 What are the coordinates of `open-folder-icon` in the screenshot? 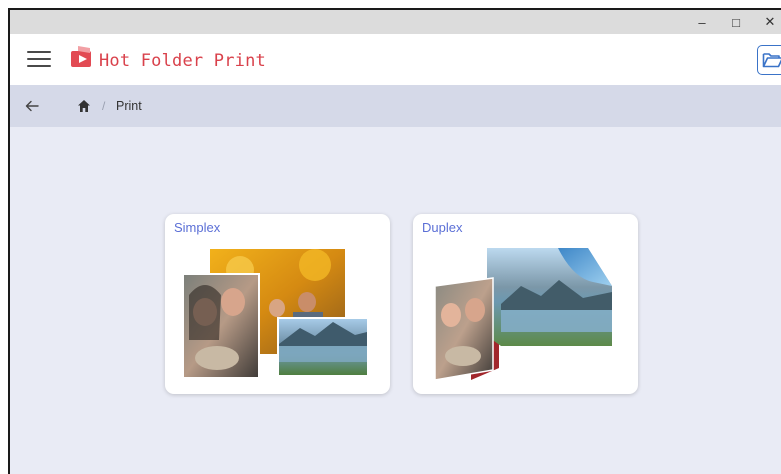 It's located at (771, 60).